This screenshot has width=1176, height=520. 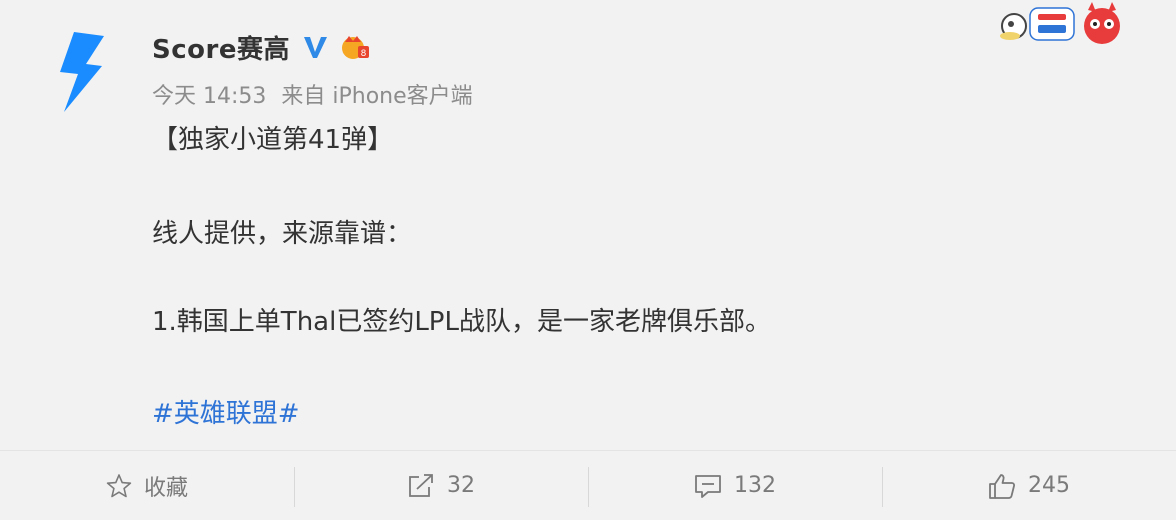 I want to click on user-avatar, so click(x=82, y=72).